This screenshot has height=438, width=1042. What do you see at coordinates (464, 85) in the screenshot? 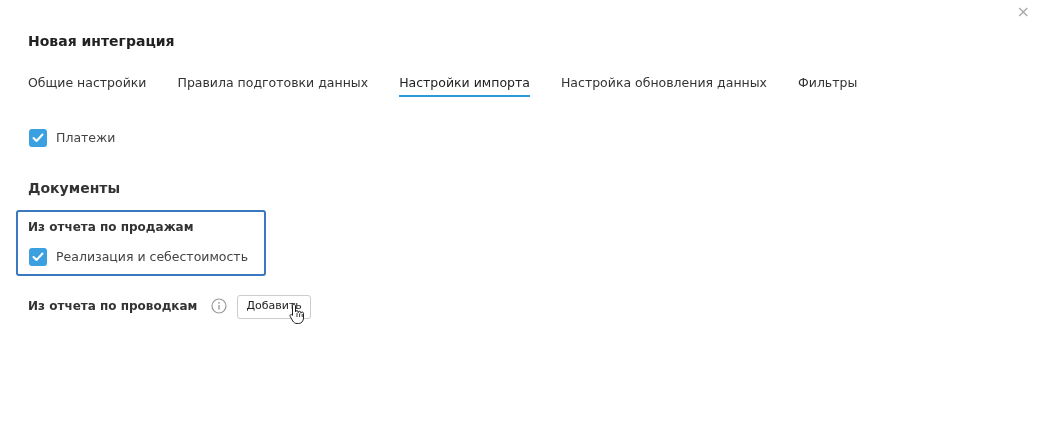
I see `tab: Настройки импорта` at bounding box center [464, 85].